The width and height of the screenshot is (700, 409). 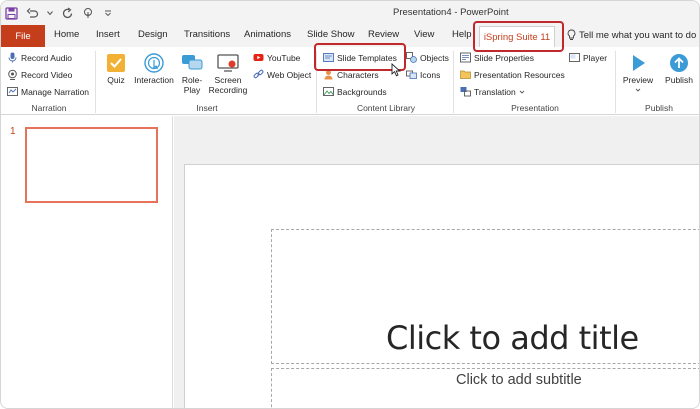 What do you see at coordinates (574, 57) in the screenshot?
I see `player-icon` at bounding box center [574, 57].